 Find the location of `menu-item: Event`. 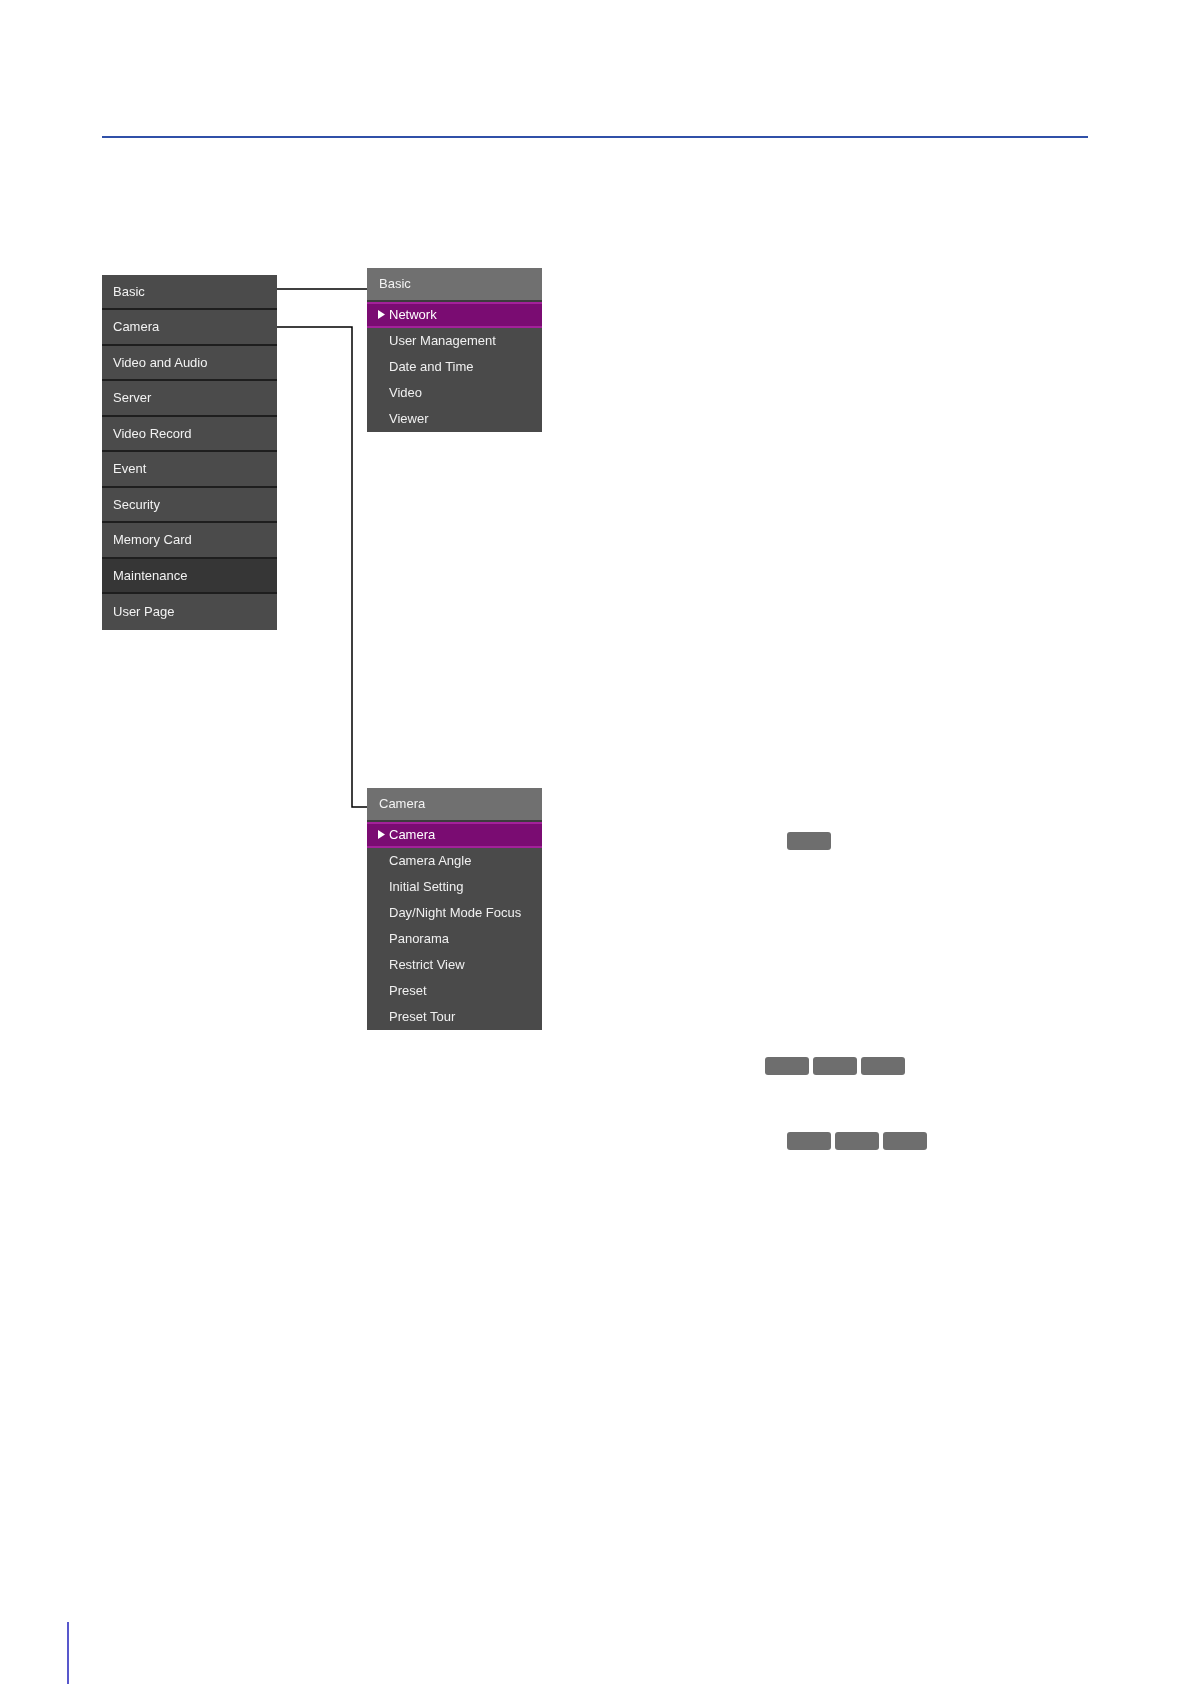

menu-item: Event is located at coordinates (189, 470).